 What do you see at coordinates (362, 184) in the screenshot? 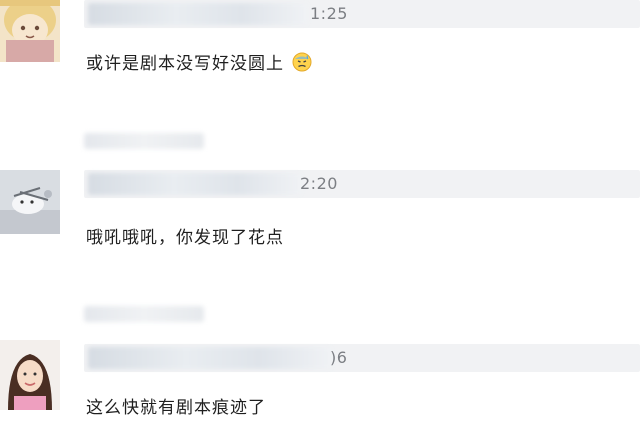
I see `comment-meta: 2:20` at bounding box center [362, 184].